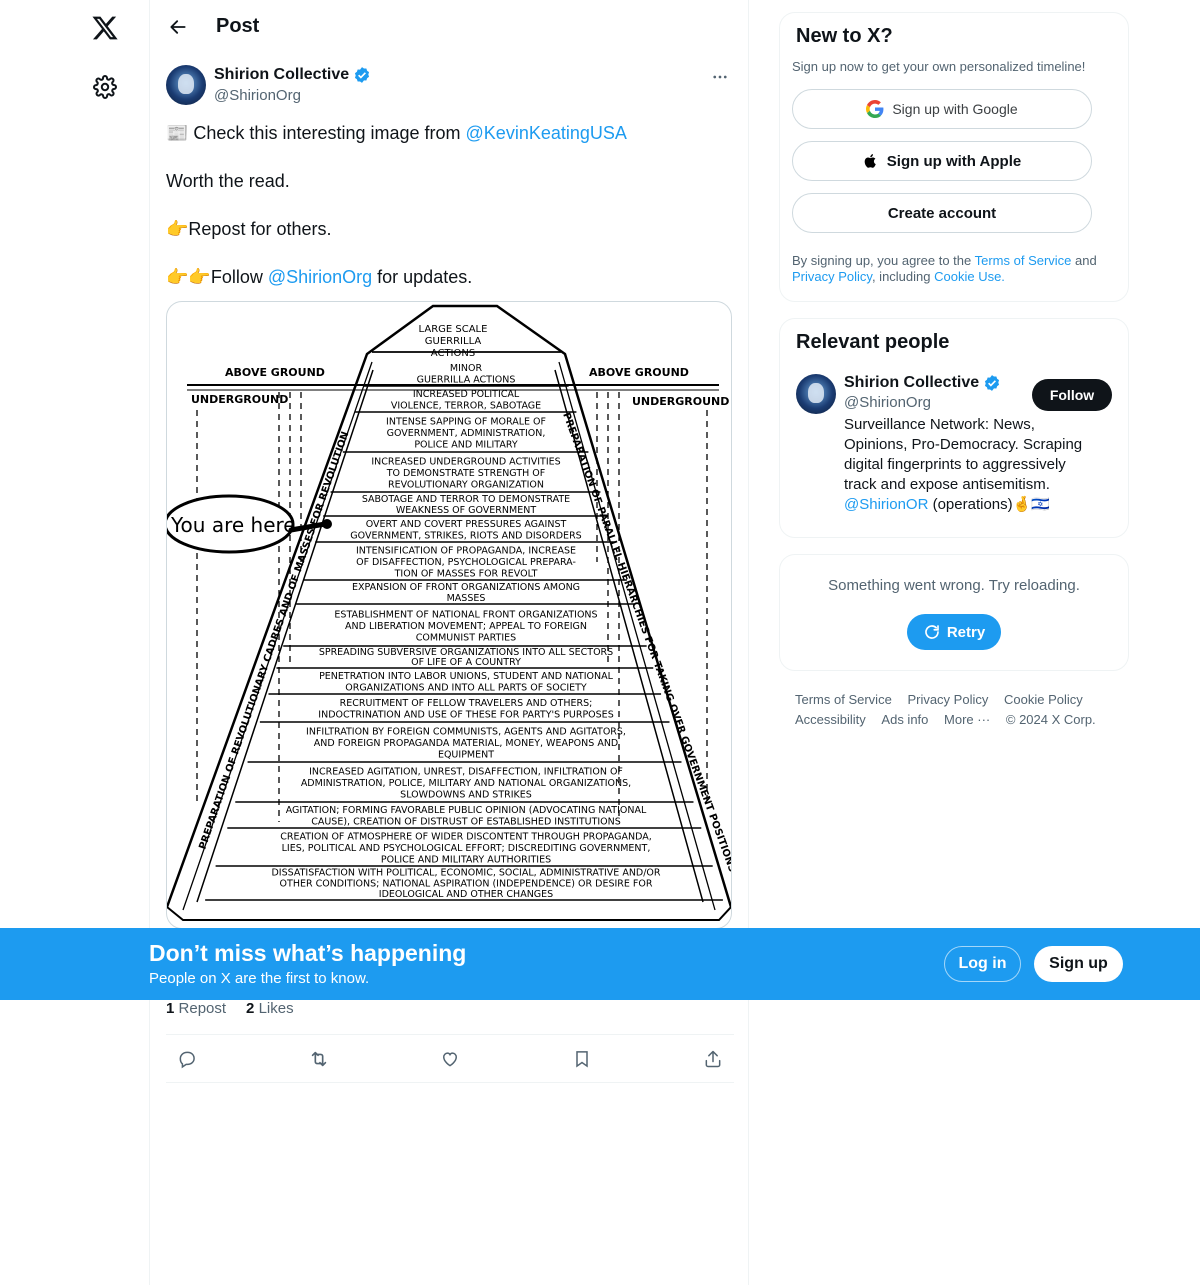 This screenshot has height=1285, width=1200. I want to click on mention-link: @ShirionOrg, so click(320, 277).